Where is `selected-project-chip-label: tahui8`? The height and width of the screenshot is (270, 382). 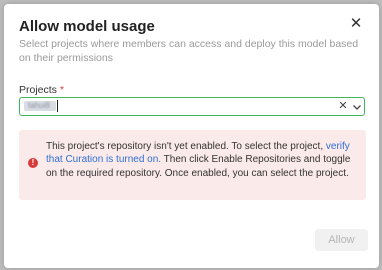
selected-project-chip-label: tahui8 is located at coordinates (39, 105).